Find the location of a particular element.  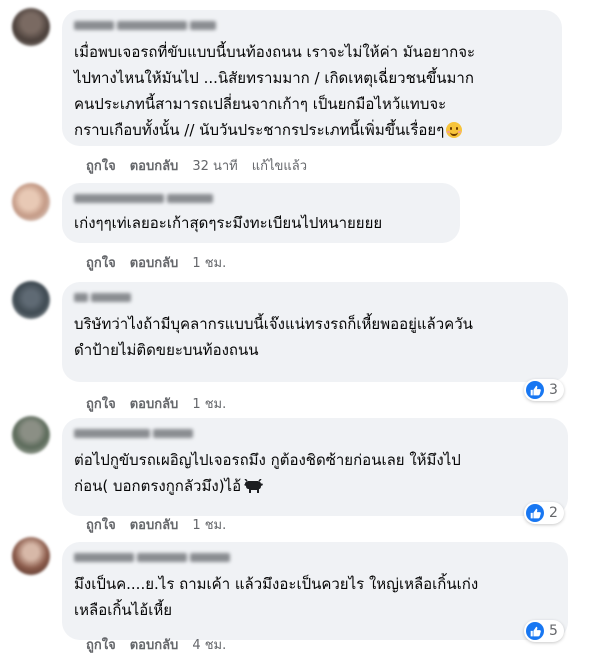

reaction-count: 3 is located at coordinates (544, 390).